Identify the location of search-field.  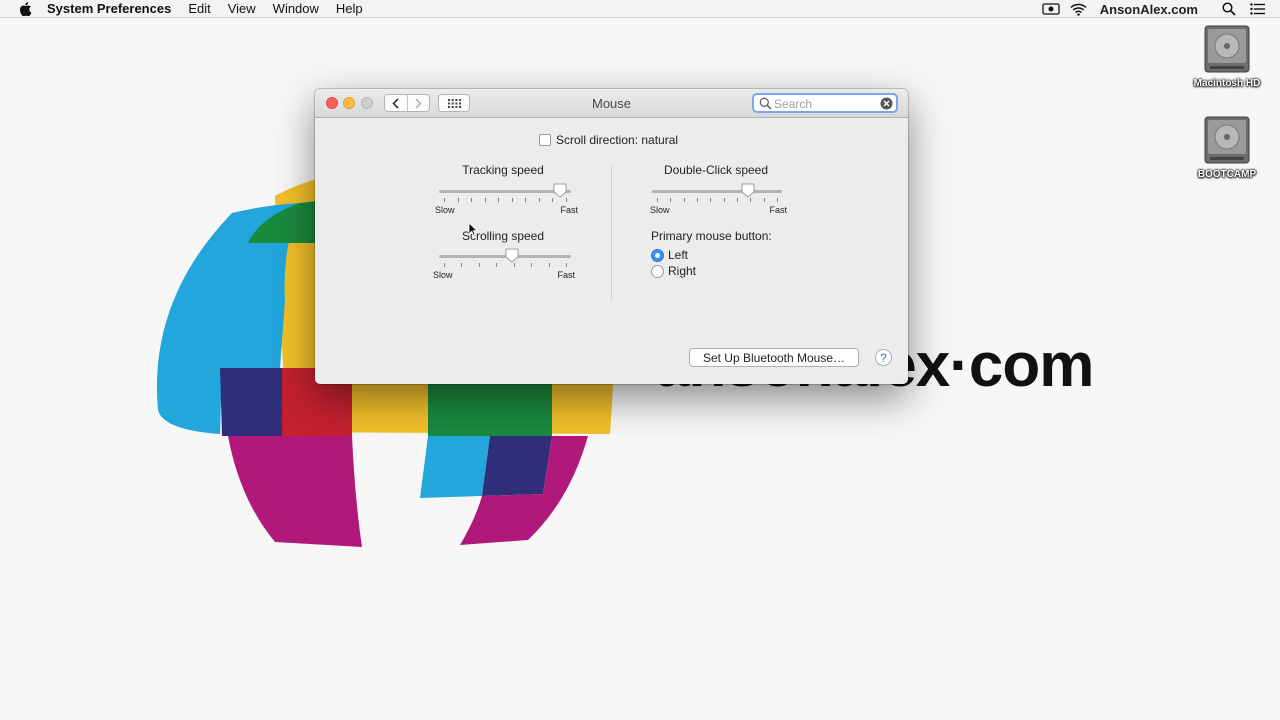
(825, 103).